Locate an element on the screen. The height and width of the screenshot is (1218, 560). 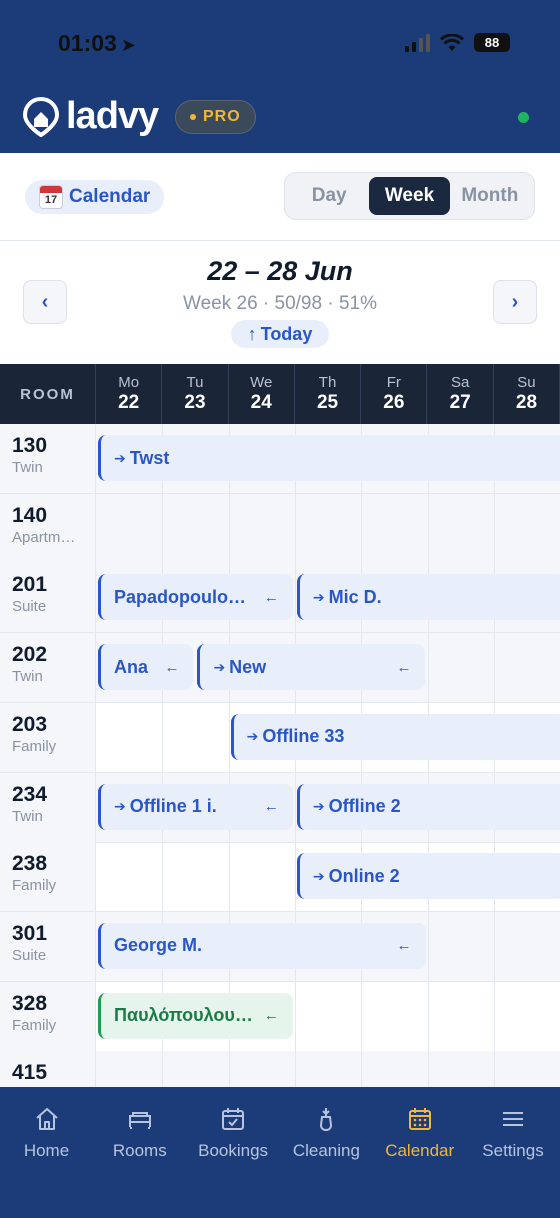
booking-bar: ➔ Twst is located at coordinates (329, 458).